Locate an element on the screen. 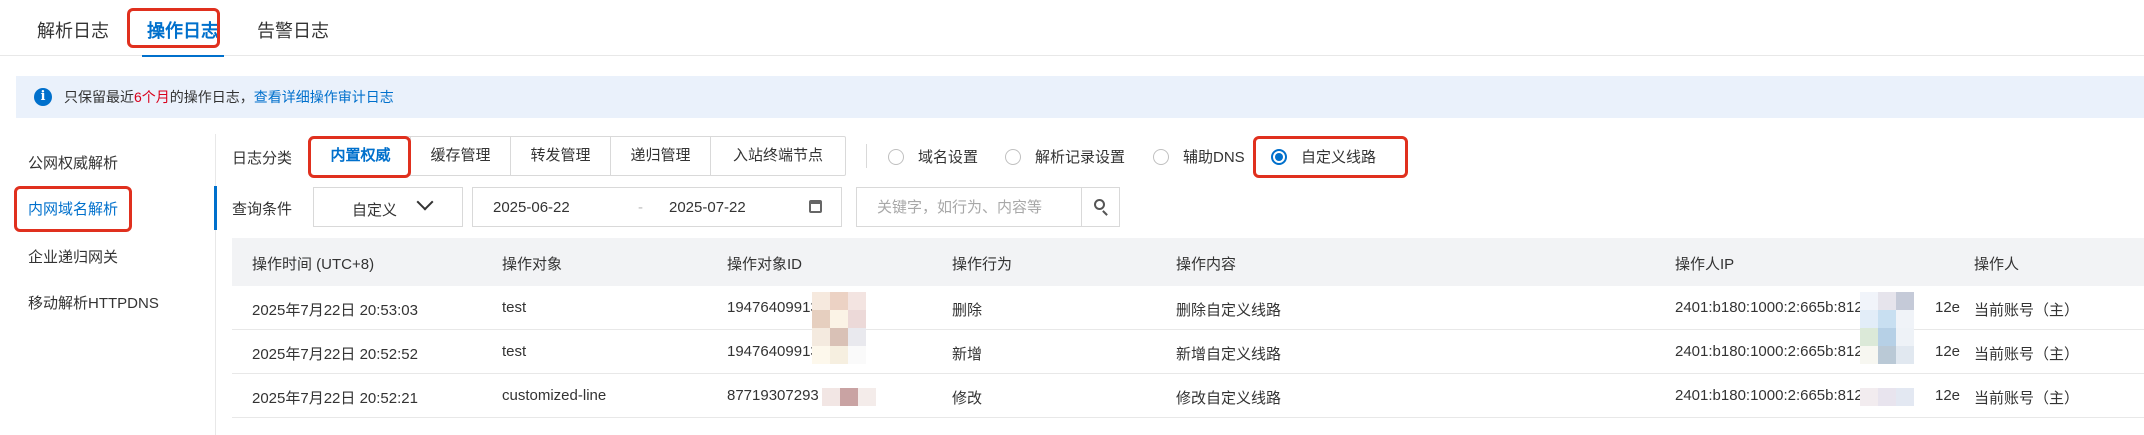 This screenshot has width=2144, height=435. category-forward: 转发管理 is located at coordinates (561, 156).